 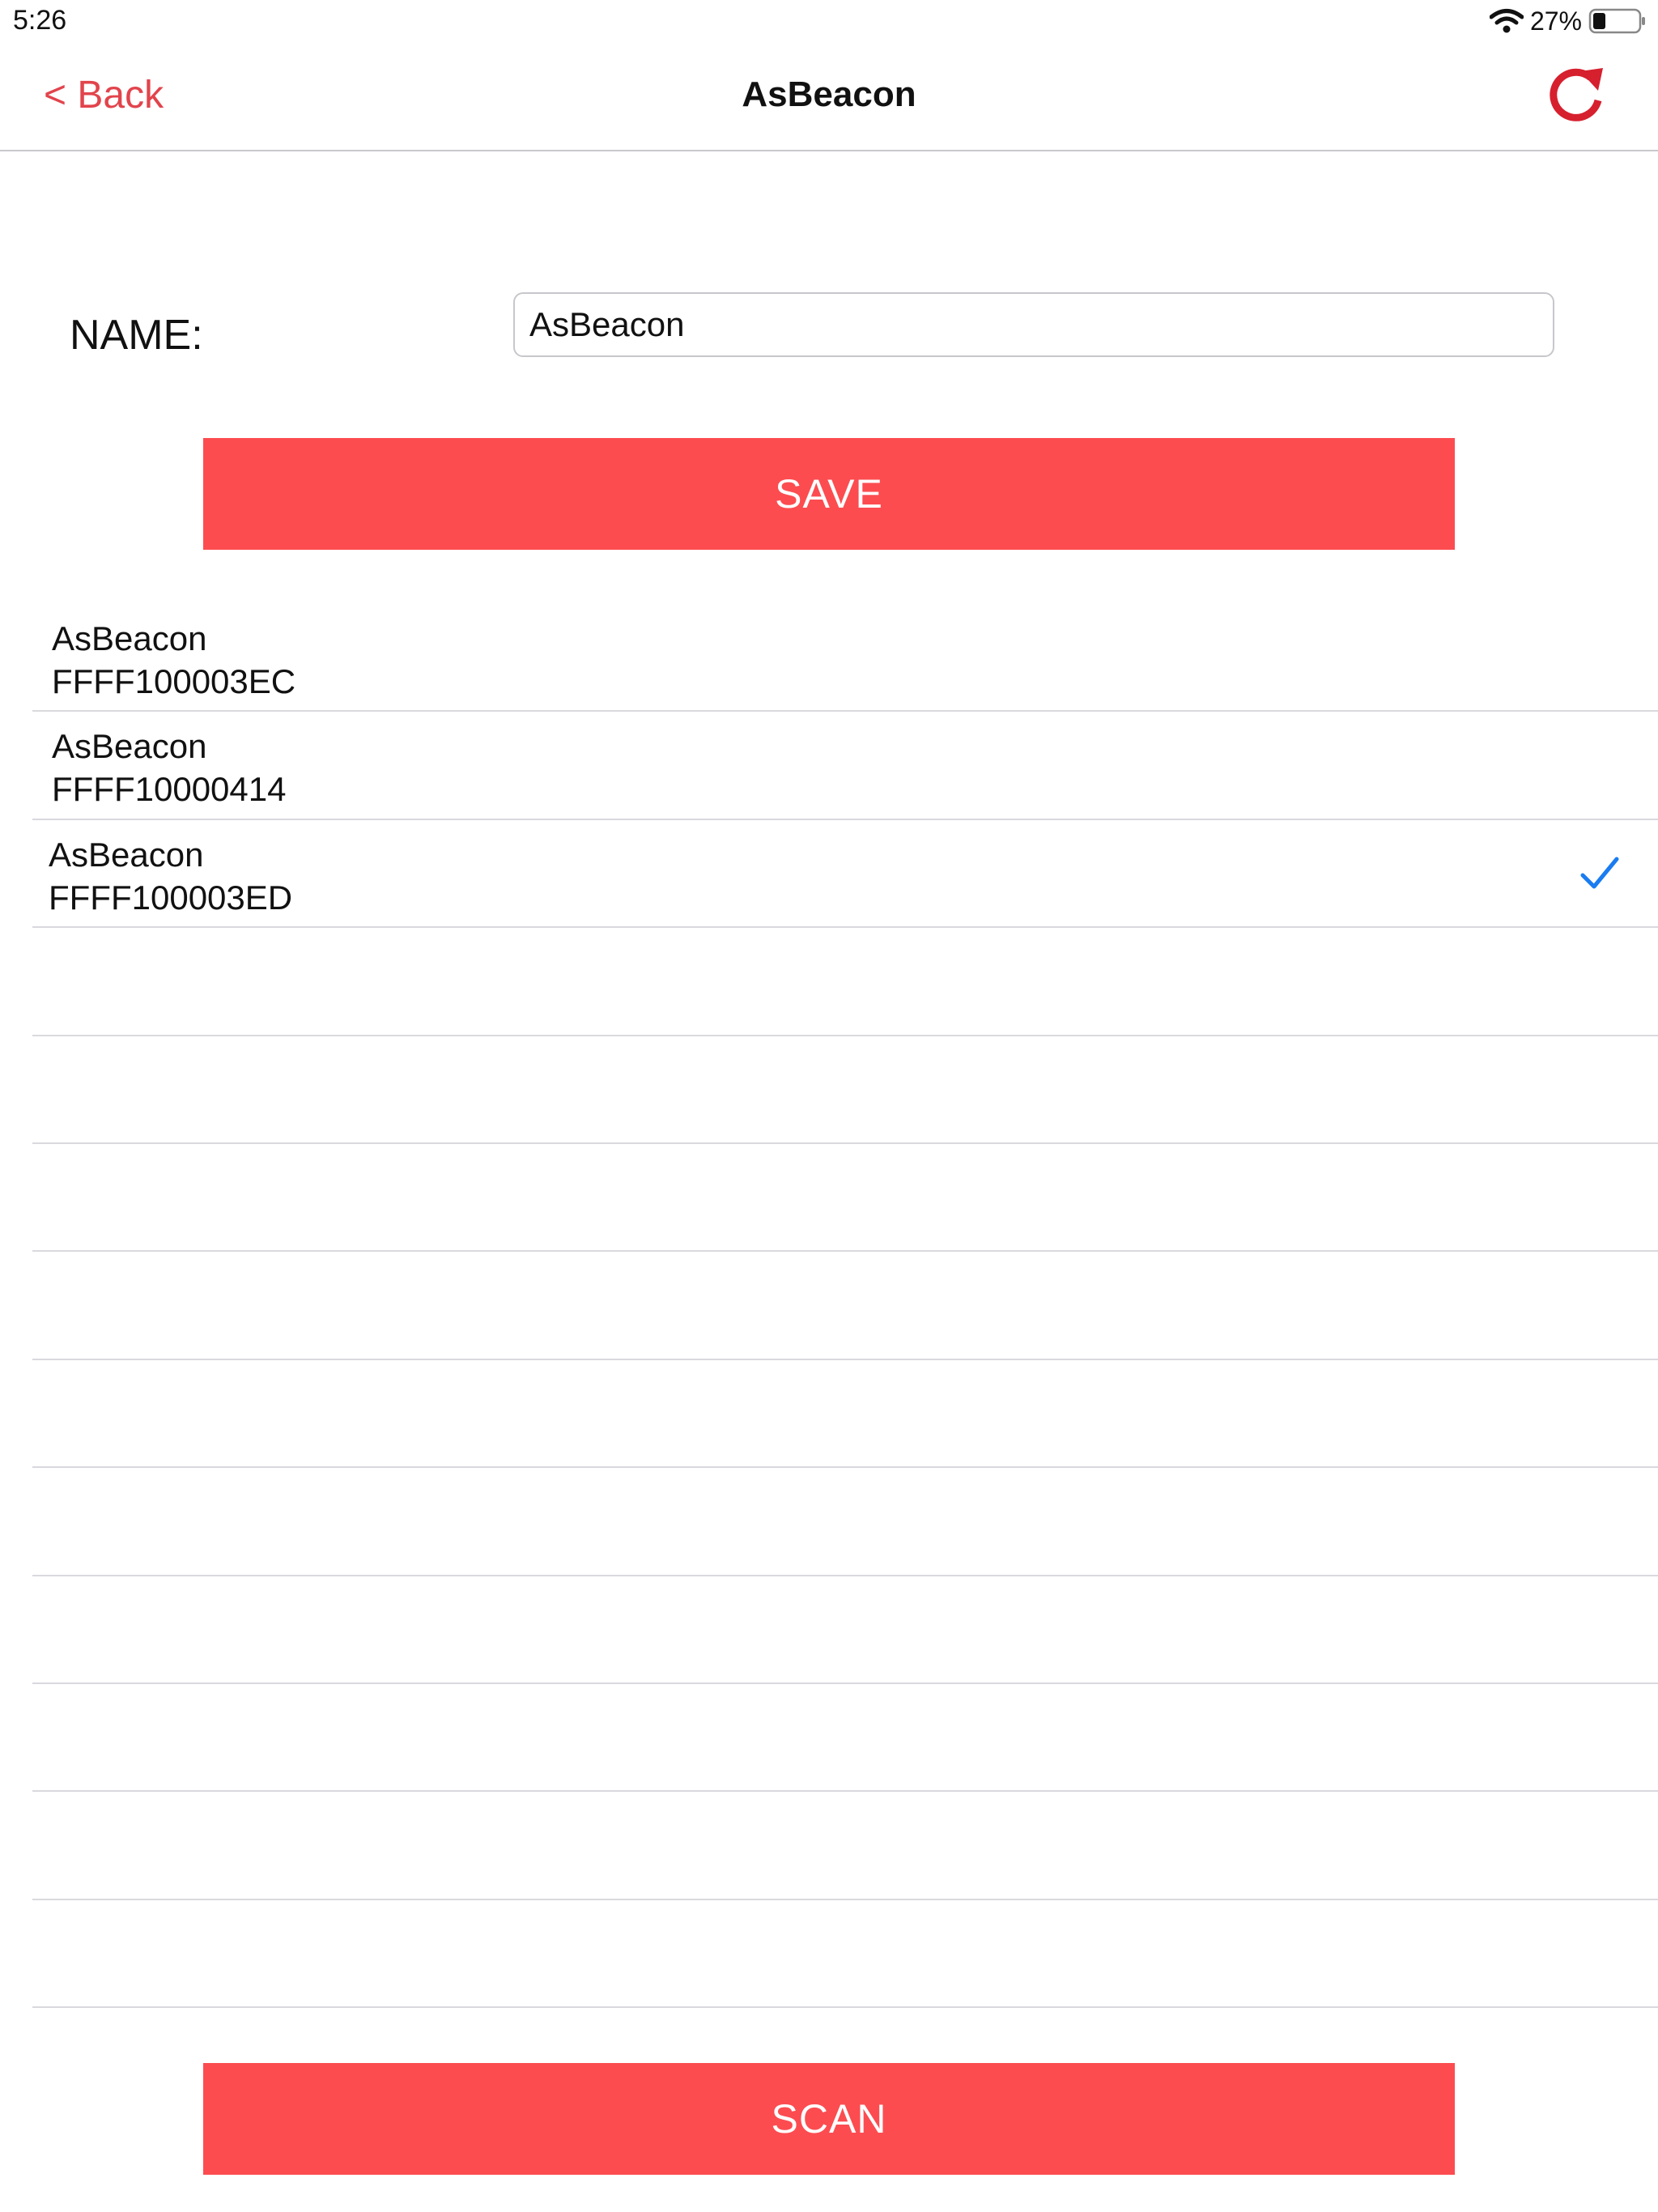 I want to click on list-item: AsBeacon FFFF10000414, so click(x=845, y=766).